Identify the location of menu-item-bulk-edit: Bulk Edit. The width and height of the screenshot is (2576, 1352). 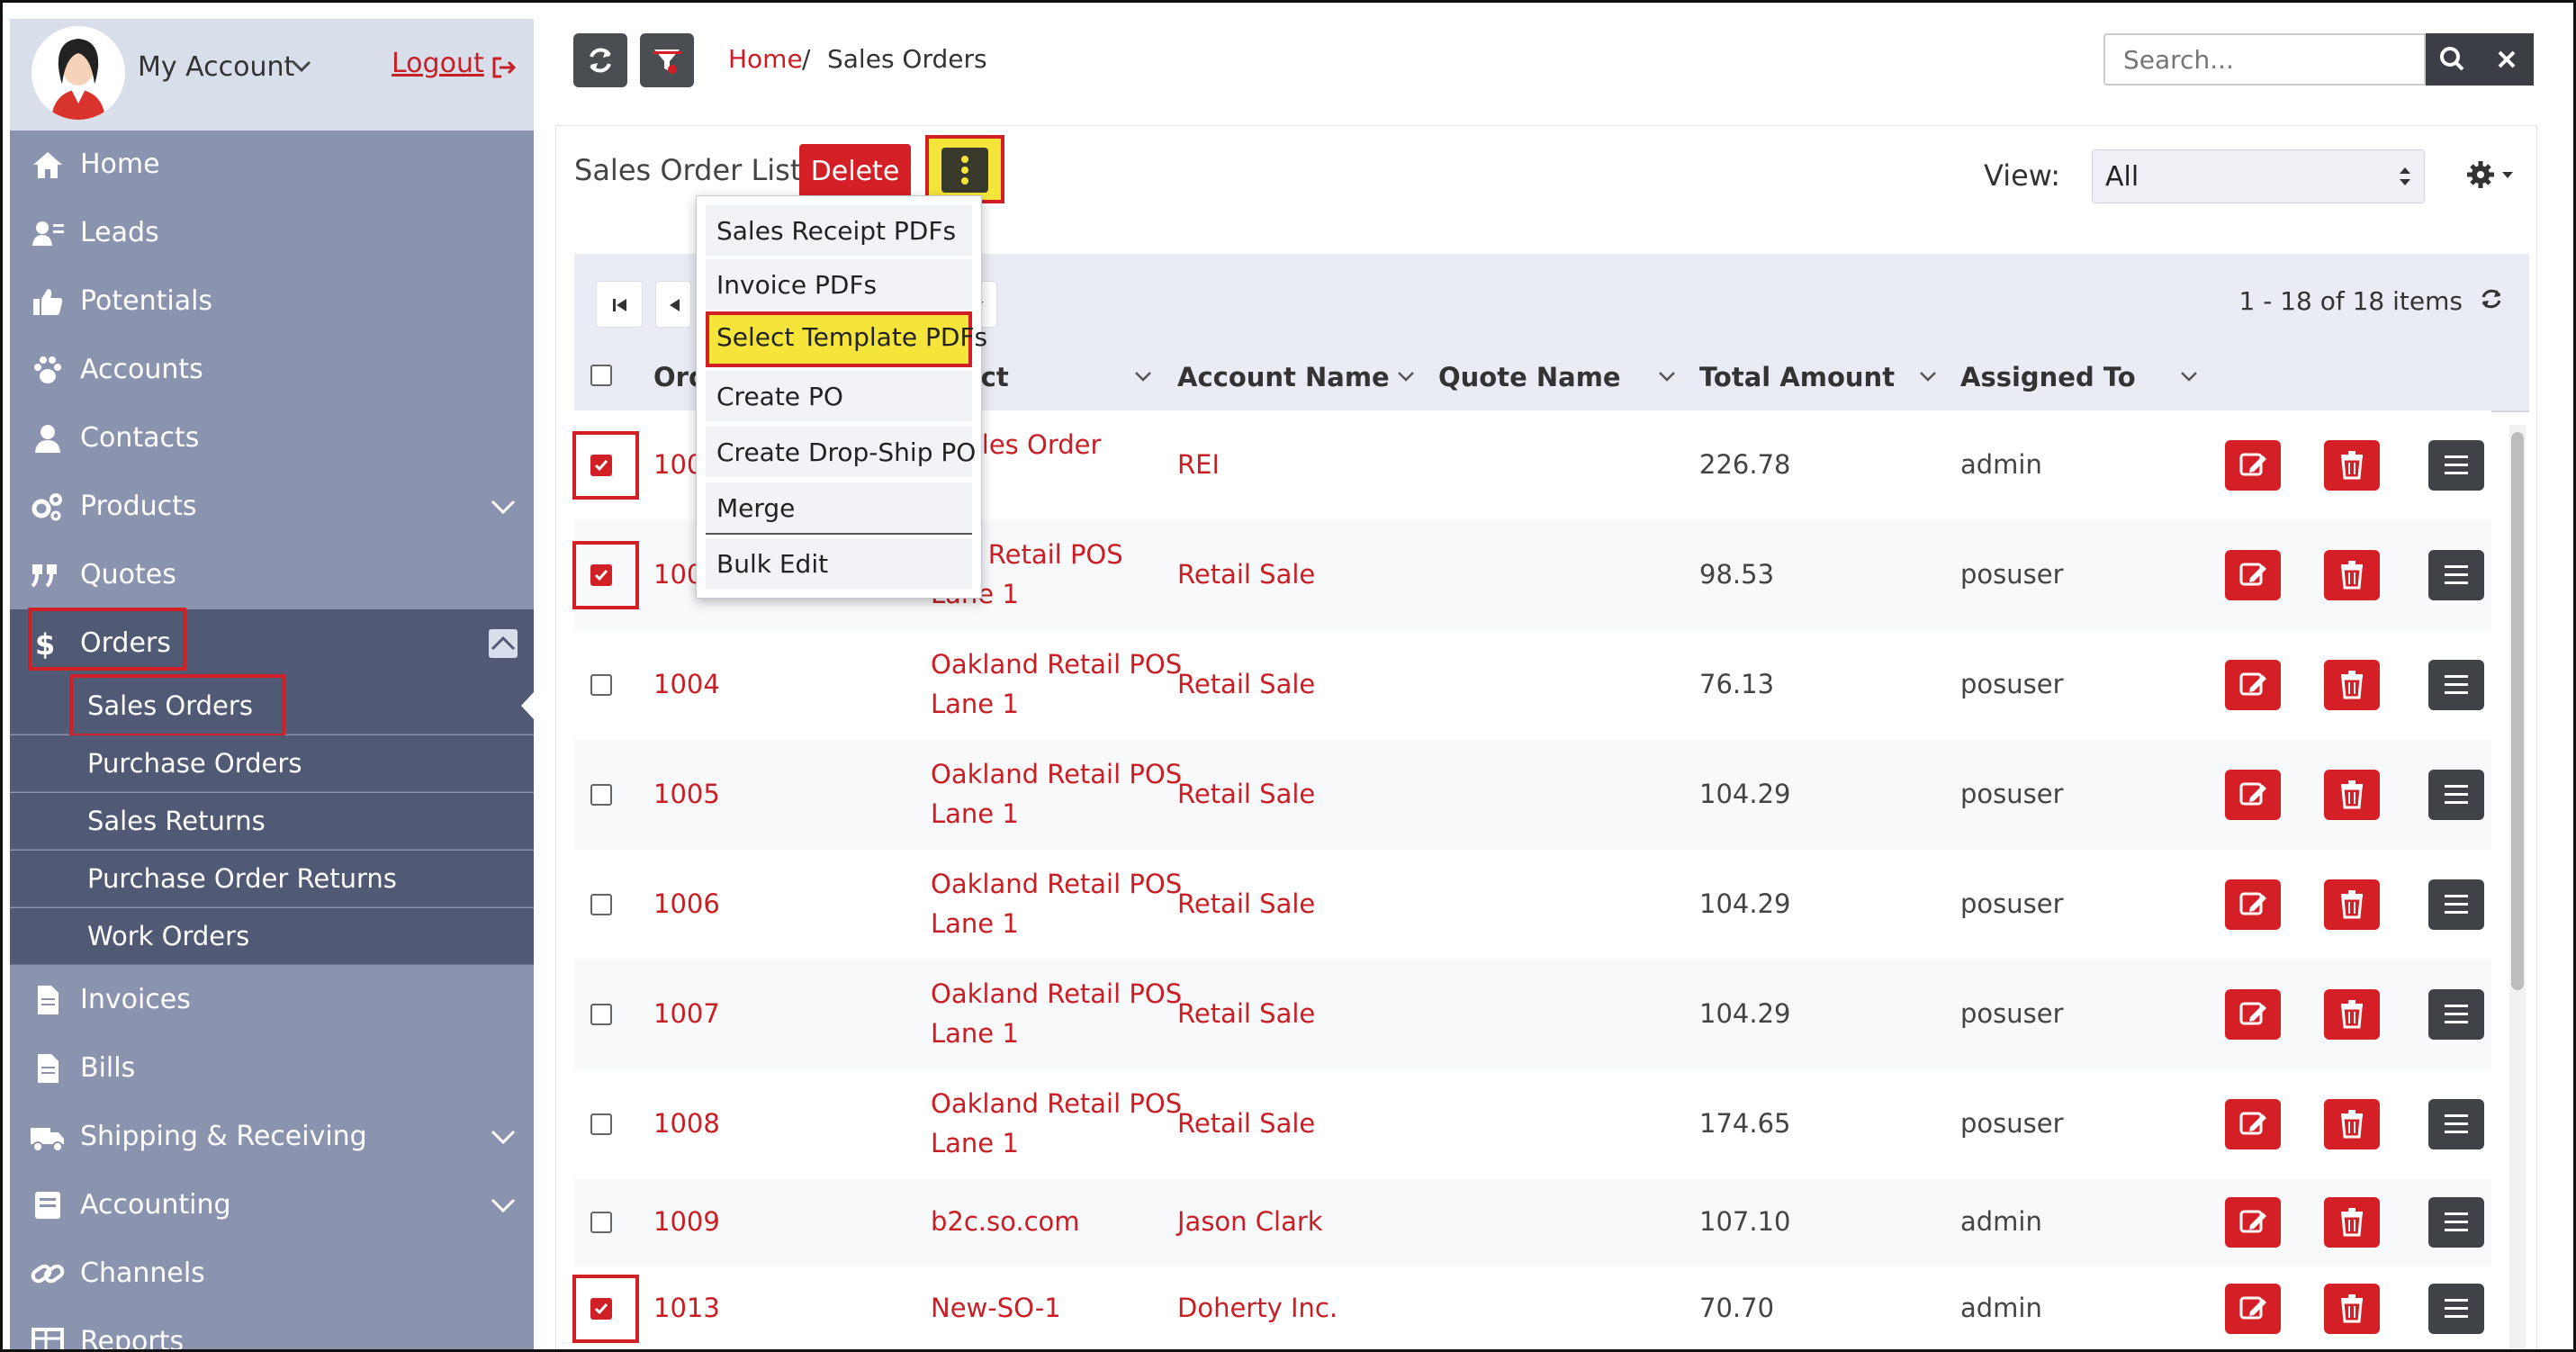
(839, 563).